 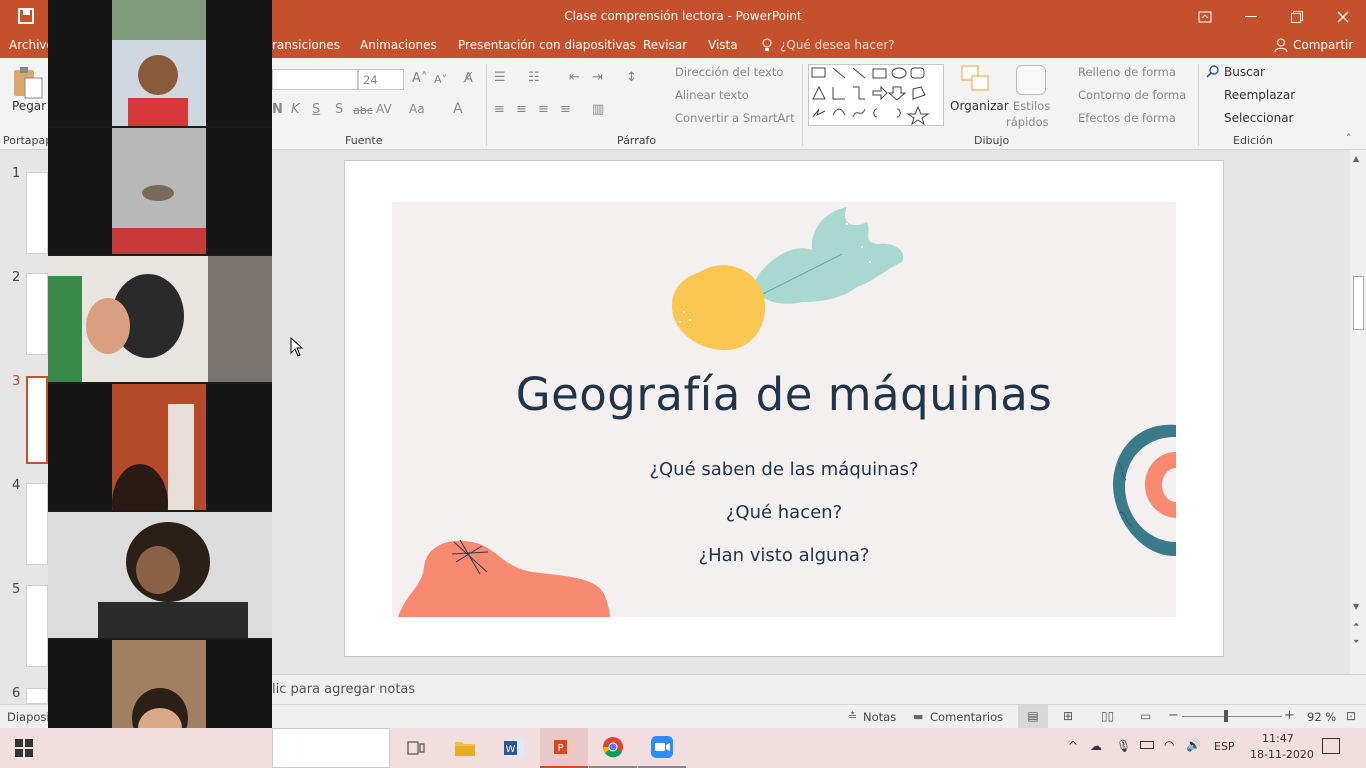 What do you see at coordinates (547, 45) in the screenshot?
I see `tab-presentacion: Presentación con diapositivas` at bounding box center [547, 45].